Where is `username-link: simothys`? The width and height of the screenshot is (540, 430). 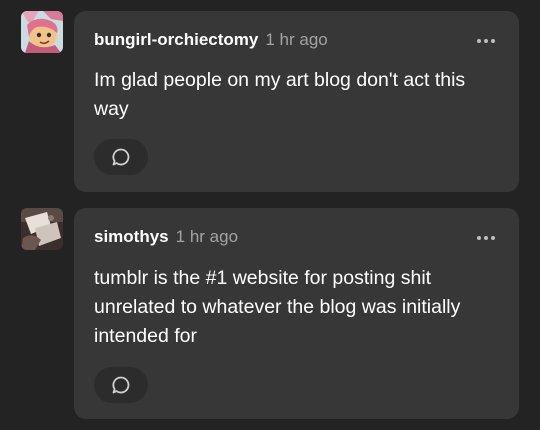
username-link: simothys is located at coordinates (131, 237).